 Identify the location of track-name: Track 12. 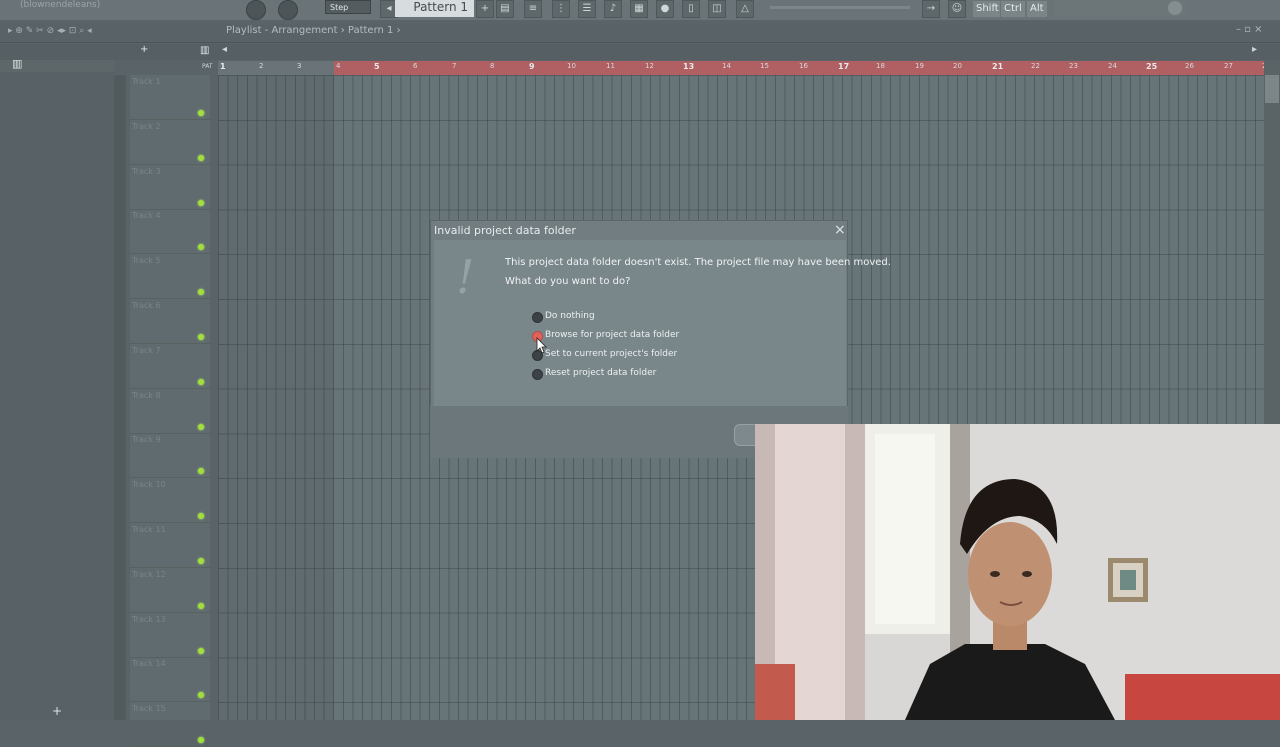
(149, 574).